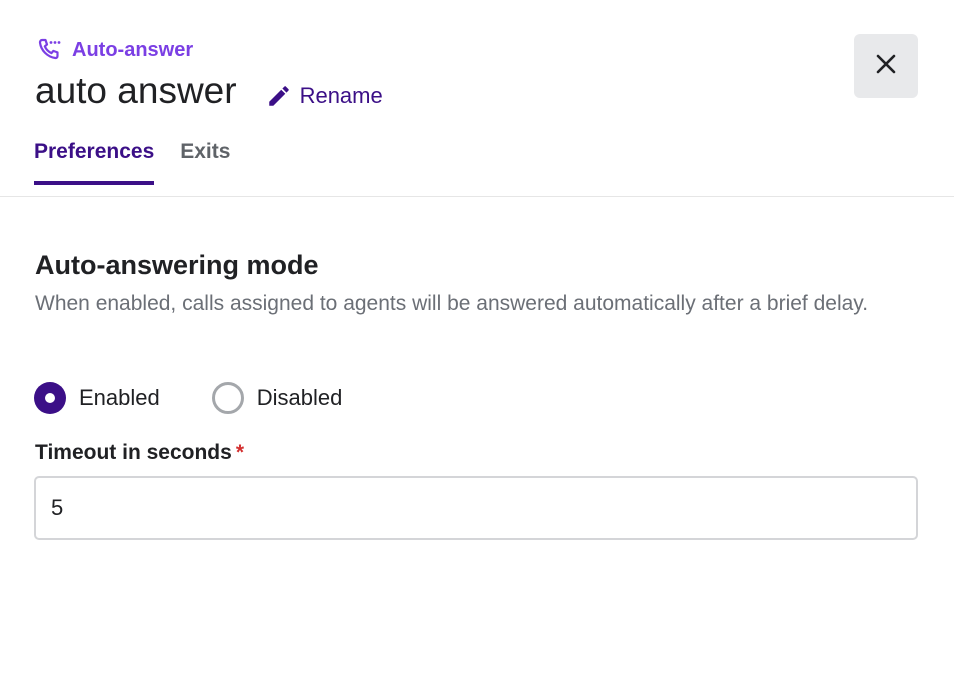 This screenshot has height=684, width=954. What do you see at coordinates (136, 90) in the screenshot?
I see `page-title: auto answer` at bounding box center [136, 90].